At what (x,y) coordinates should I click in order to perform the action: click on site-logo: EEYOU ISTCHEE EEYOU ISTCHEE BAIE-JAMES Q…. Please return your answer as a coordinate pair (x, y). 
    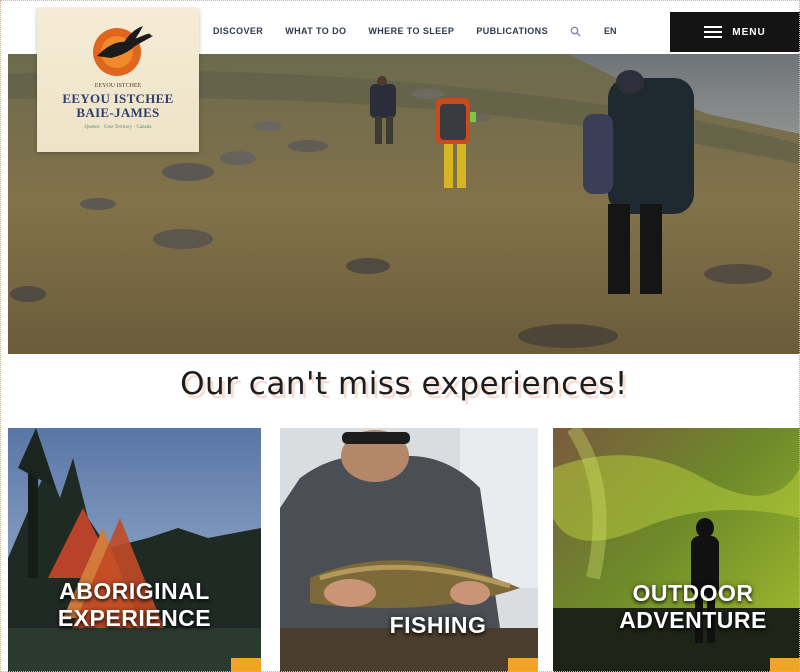
    Looking at the image, I should click on (118, 80).